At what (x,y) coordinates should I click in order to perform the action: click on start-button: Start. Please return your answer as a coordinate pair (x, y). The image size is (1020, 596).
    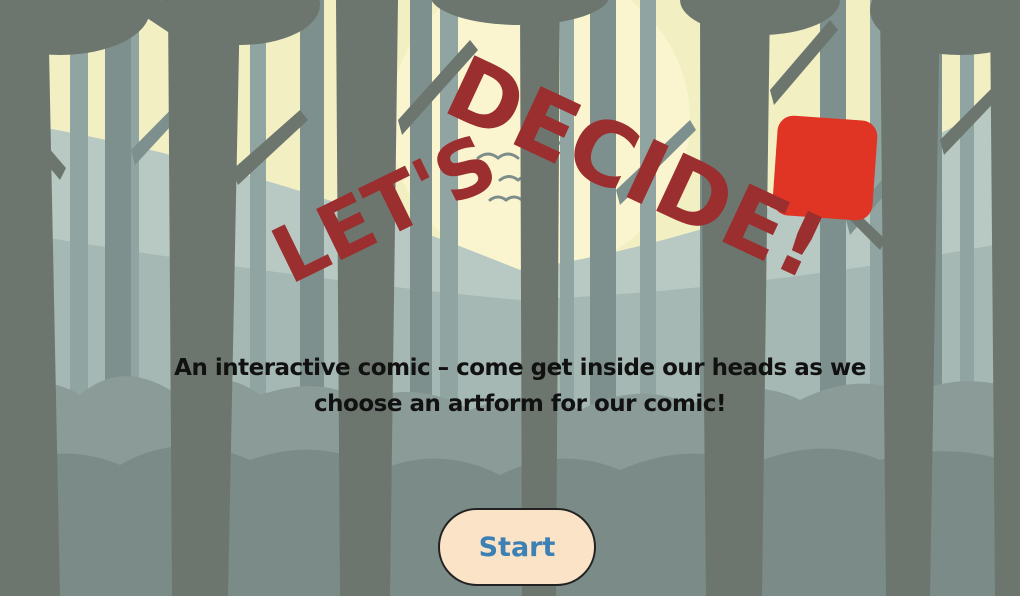
    Looking at the image, I should click on (517, 547).